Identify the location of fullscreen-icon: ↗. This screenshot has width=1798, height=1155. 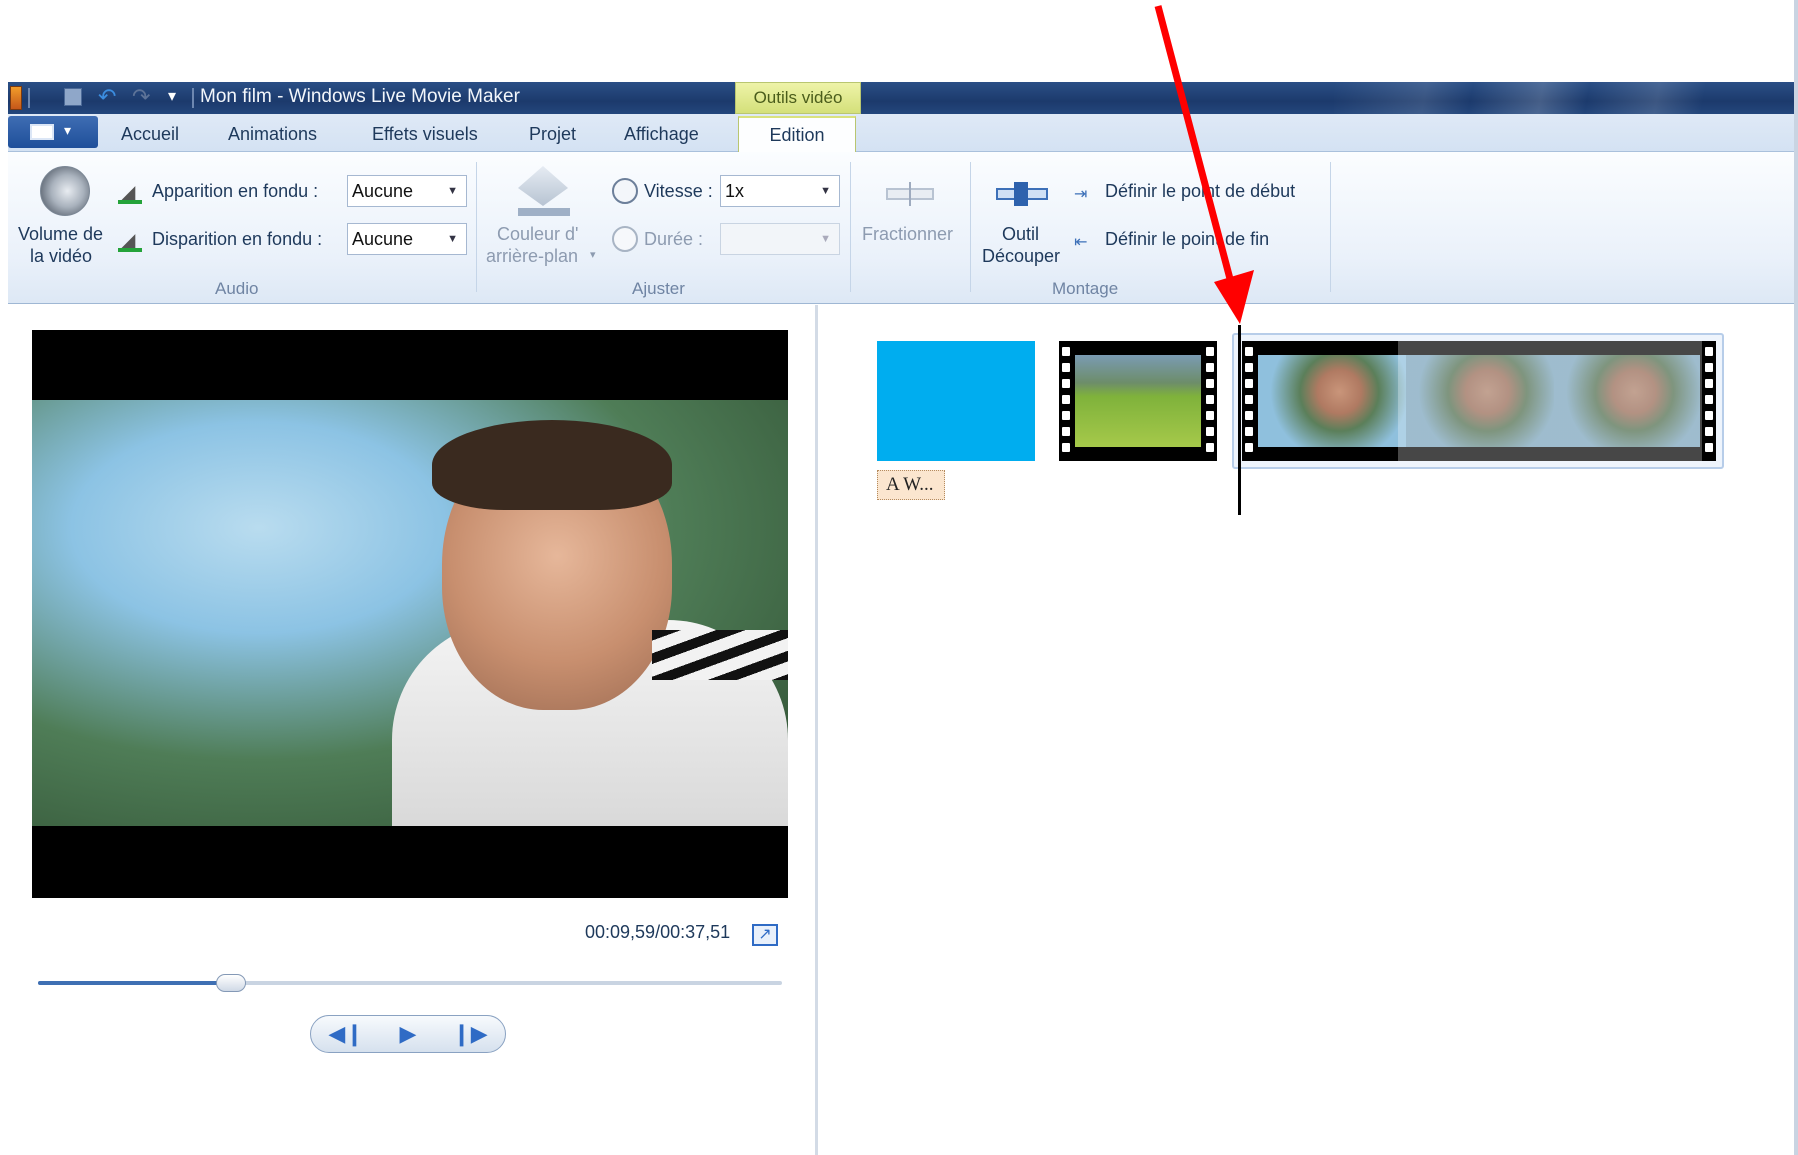
(765, 935).